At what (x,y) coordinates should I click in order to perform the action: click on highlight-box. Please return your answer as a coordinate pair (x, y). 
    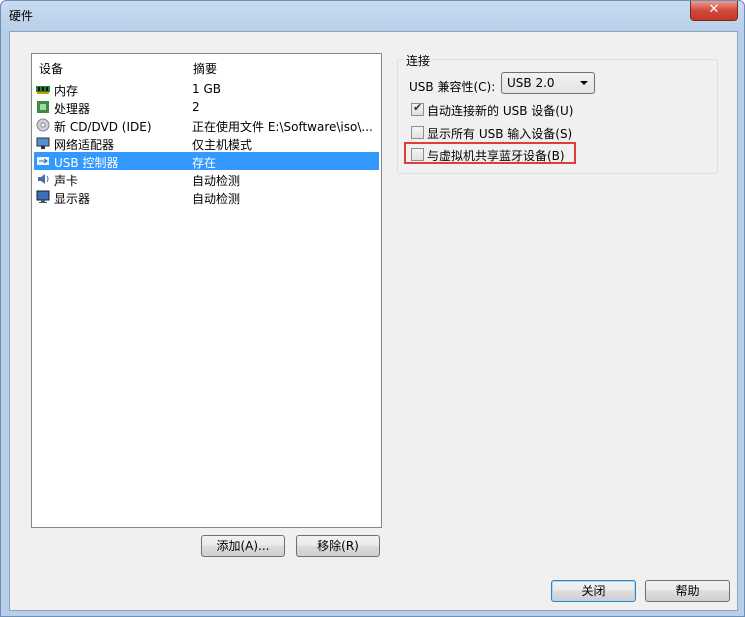
    Looking at the image, I should click on (490, 153).